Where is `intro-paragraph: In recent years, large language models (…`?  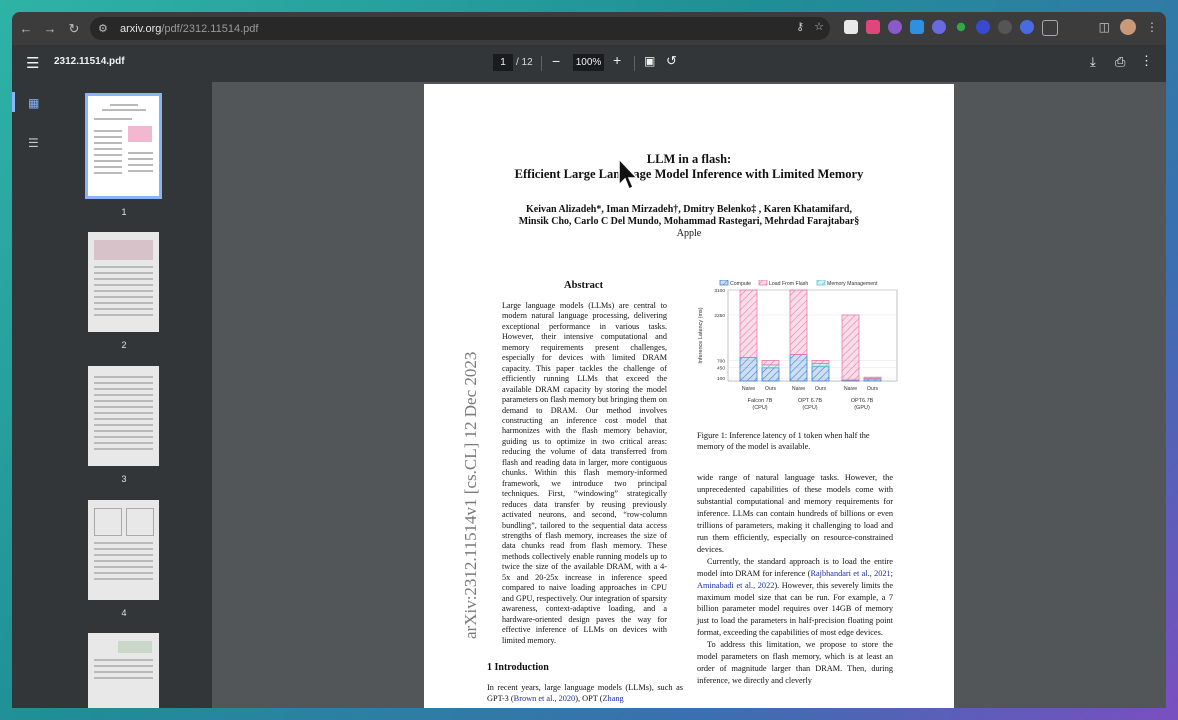
intro-paragraph: In recent years, large language models (… is located at coordinates (585, 693).